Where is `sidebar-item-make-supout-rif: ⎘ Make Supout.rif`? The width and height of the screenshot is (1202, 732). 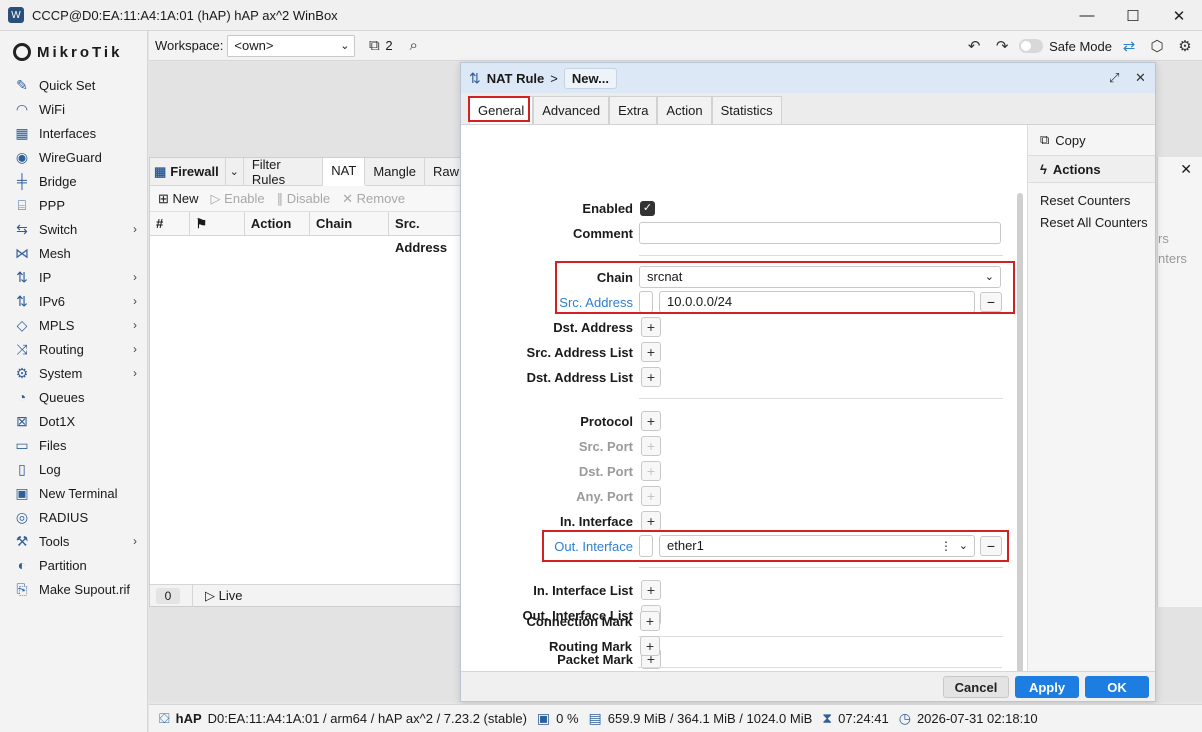
sidebar-item-make-supout-rif: ⎘ Make Supout.rif is located at coordinates (73, 589).